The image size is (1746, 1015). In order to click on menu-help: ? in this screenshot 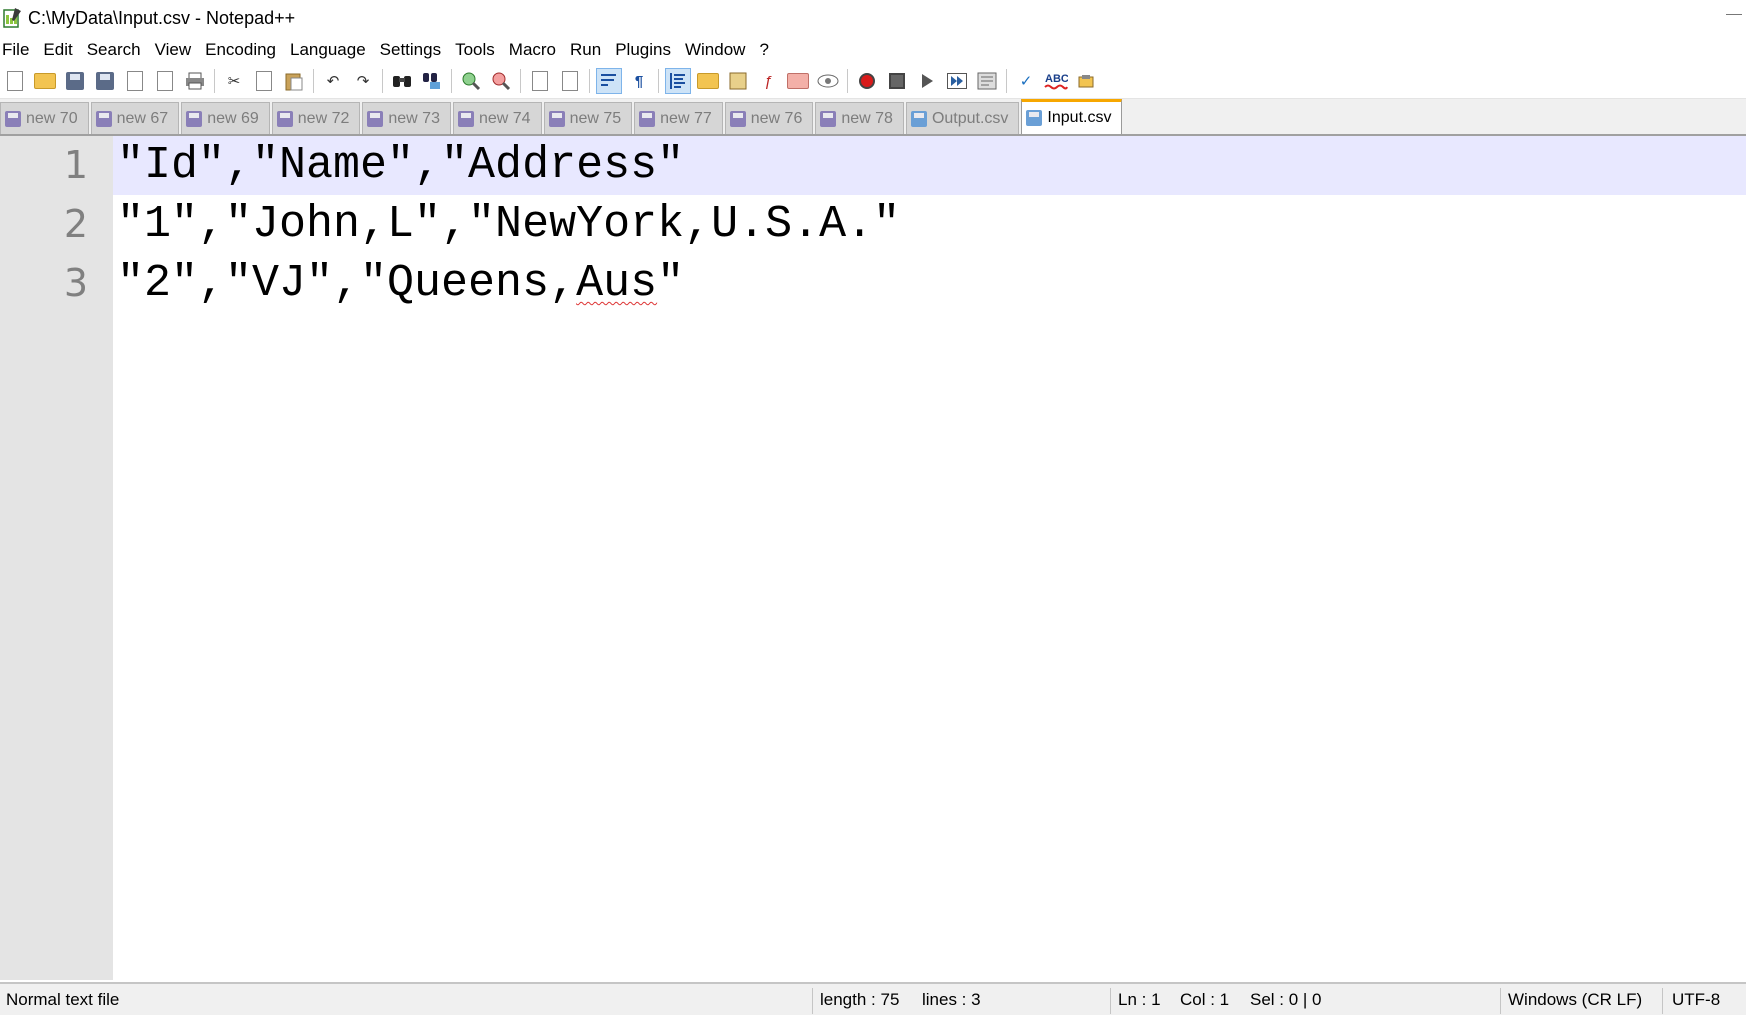, I will do `click(763, 50)`.